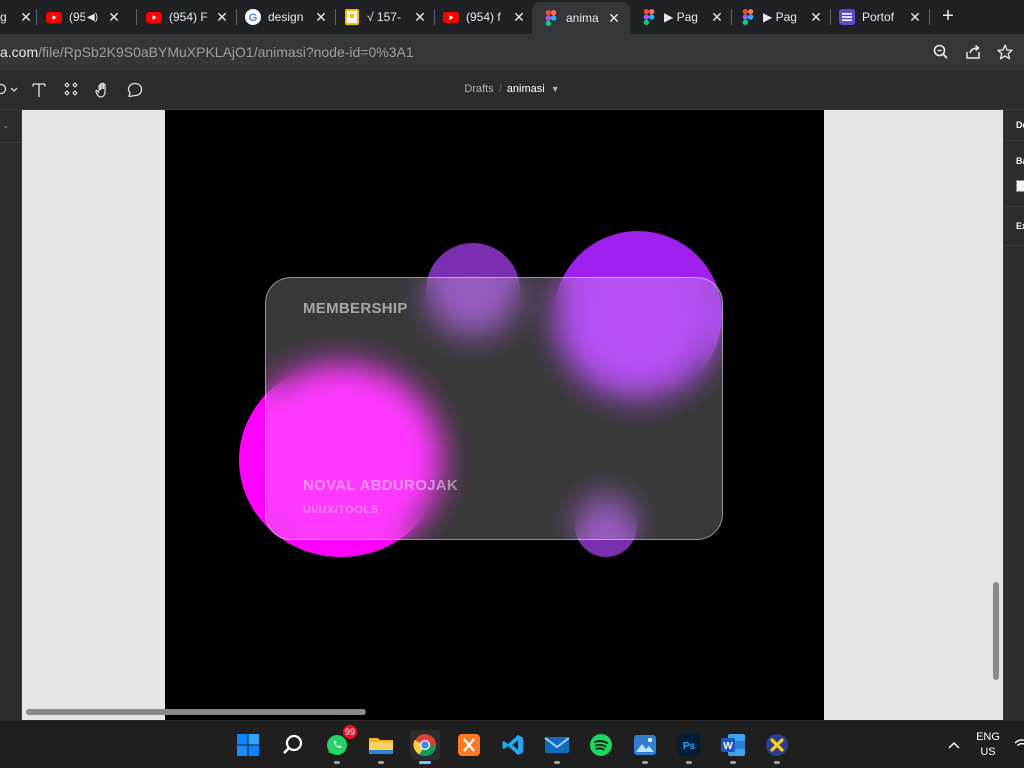  Describe the element at coordinates (973, 52) in the screenshot. I see `share-icon` at that location.